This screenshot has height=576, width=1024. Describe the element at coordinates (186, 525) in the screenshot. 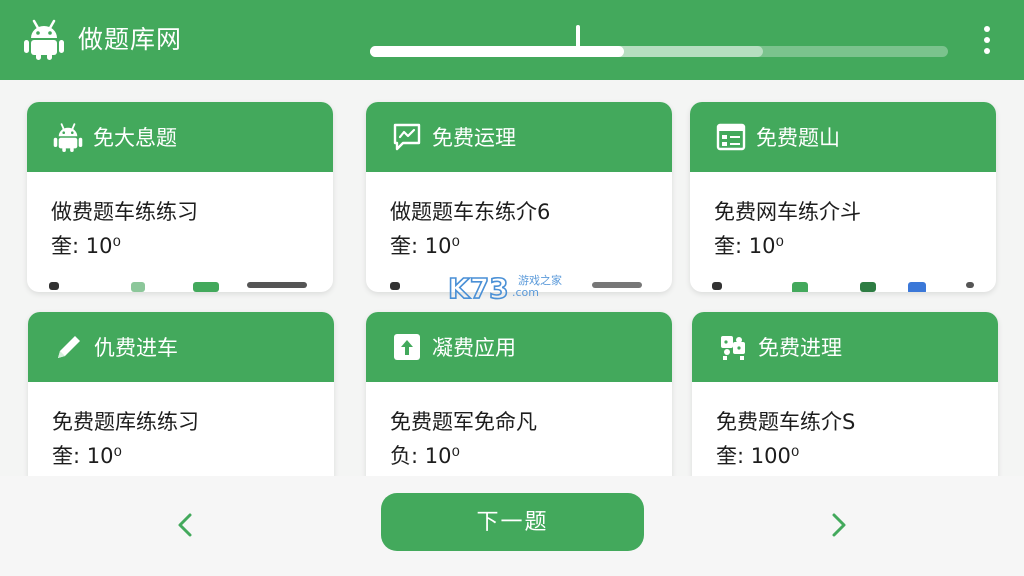

I see `chevron-left-icon` at that location.